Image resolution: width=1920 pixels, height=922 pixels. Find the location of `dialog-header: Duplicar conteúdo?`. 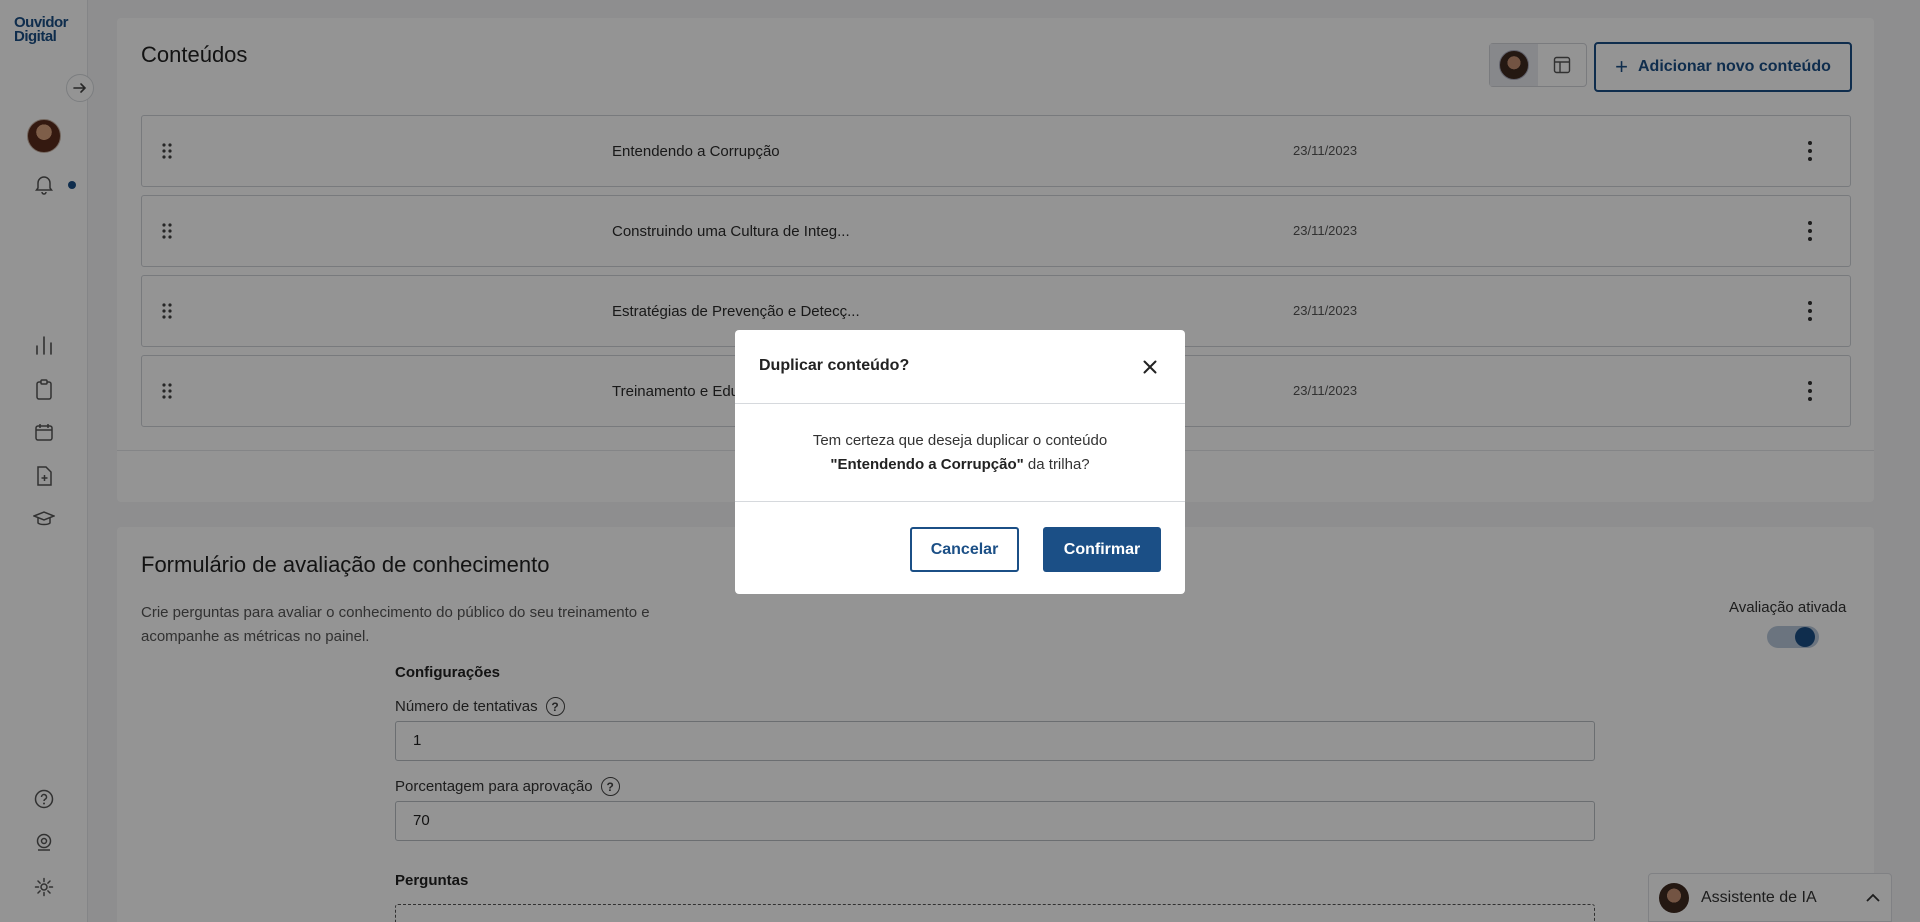

dialog-header: Duplicar conteúdo? is located at coordinates (960, 367).